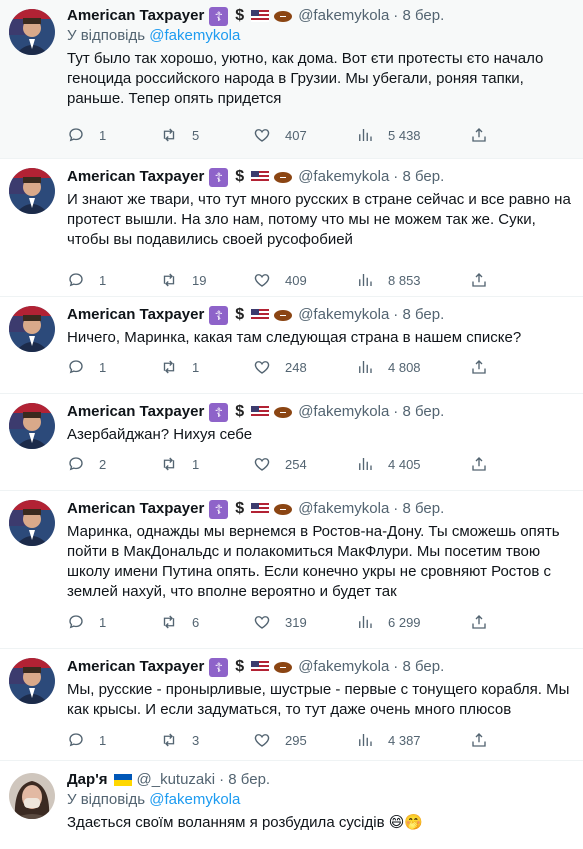 The width and height of the screenshot is (583, 849). What do you see at coordinates (296, 464) in the screenshot?
I see `like-count: 254` at bounding box center [296, 464].